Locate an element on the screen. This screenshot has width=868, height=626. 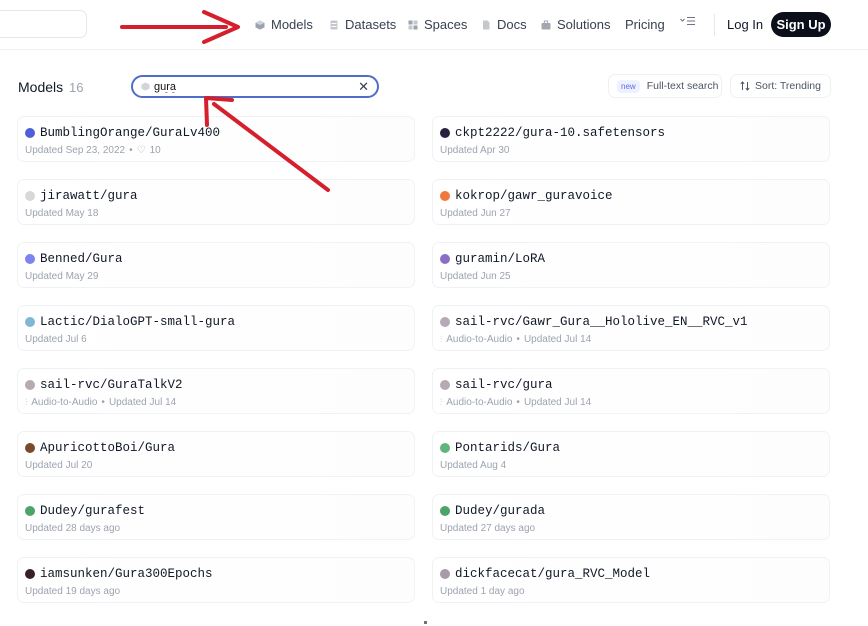
sort-icon is located at coordinates (745, 86).